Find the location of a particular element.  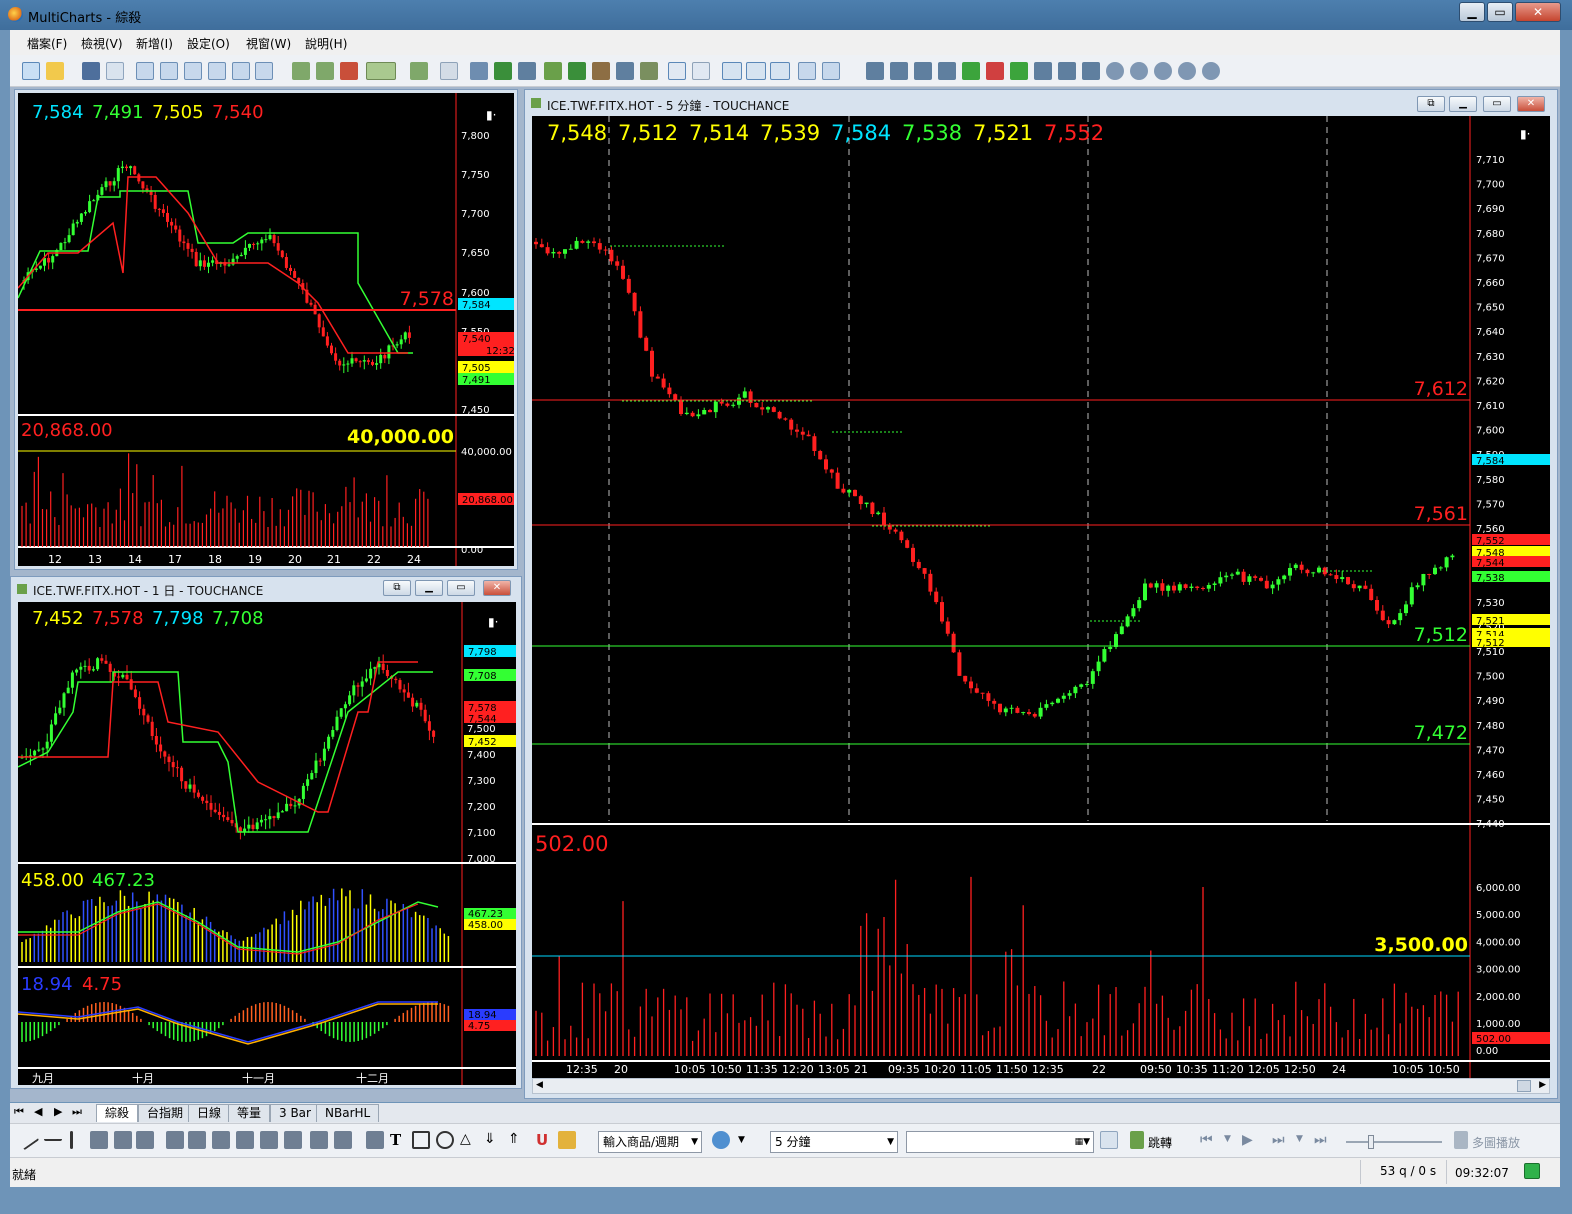

expand-icon is located at coordinates (1091, 71).